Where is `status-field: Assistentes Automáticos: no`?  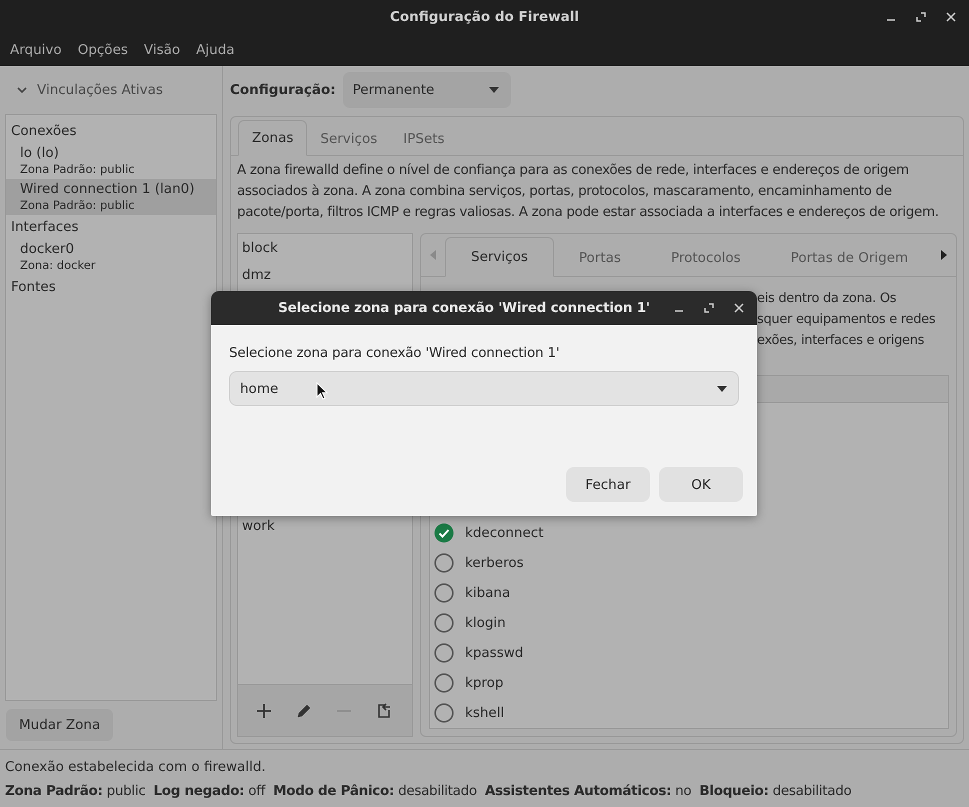 status-field: Assistentes Automáticos: no is located at coordinates (588, 790).